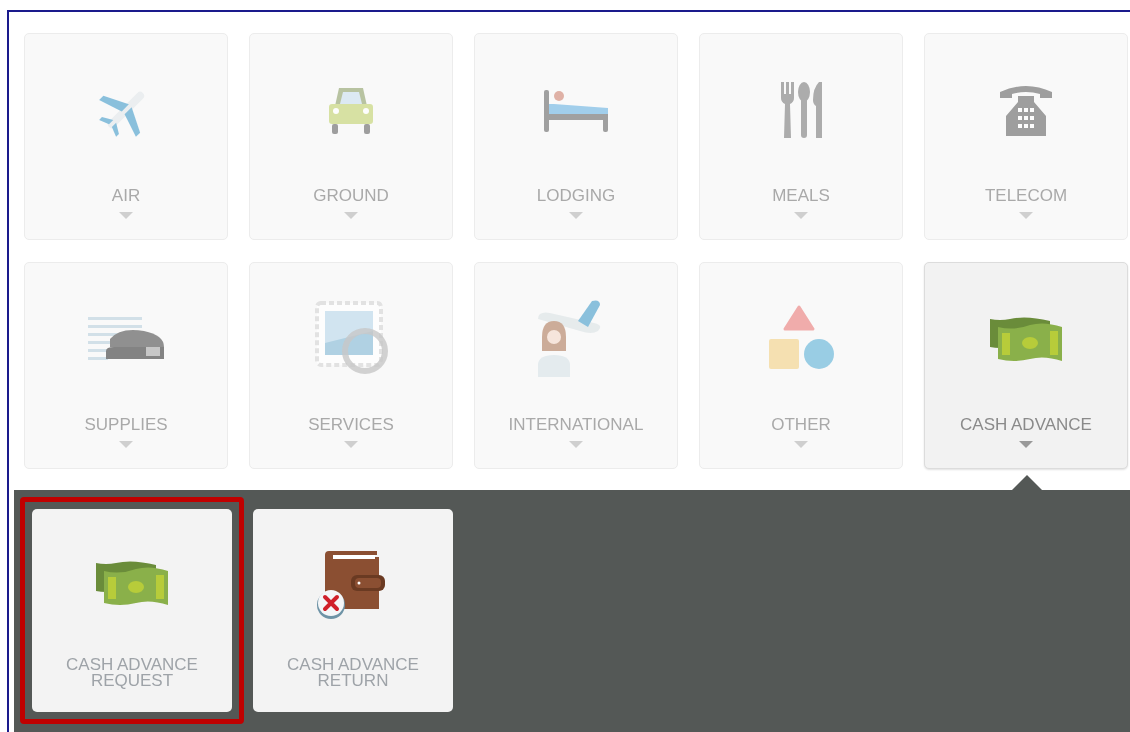  Describe the element at coordinates (353, 610) in the screenshot. I see `option-tile: CASH ADVANCE RETURN` at that location.